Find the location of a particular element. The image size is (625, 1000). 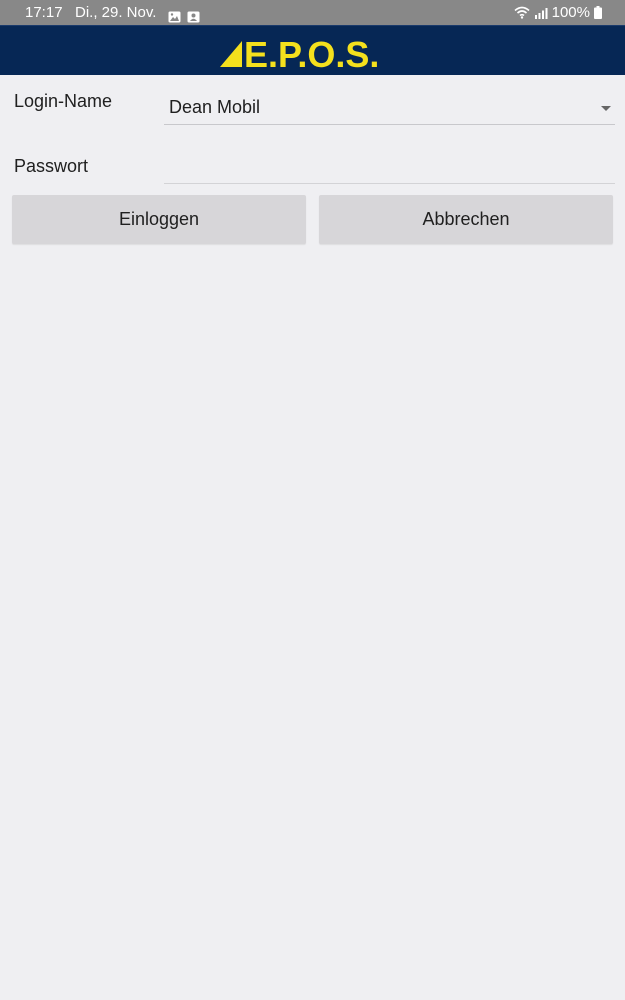

status-bar: 17:17 Di., 29. Nov. 100% is located at coordinates (312, 12).